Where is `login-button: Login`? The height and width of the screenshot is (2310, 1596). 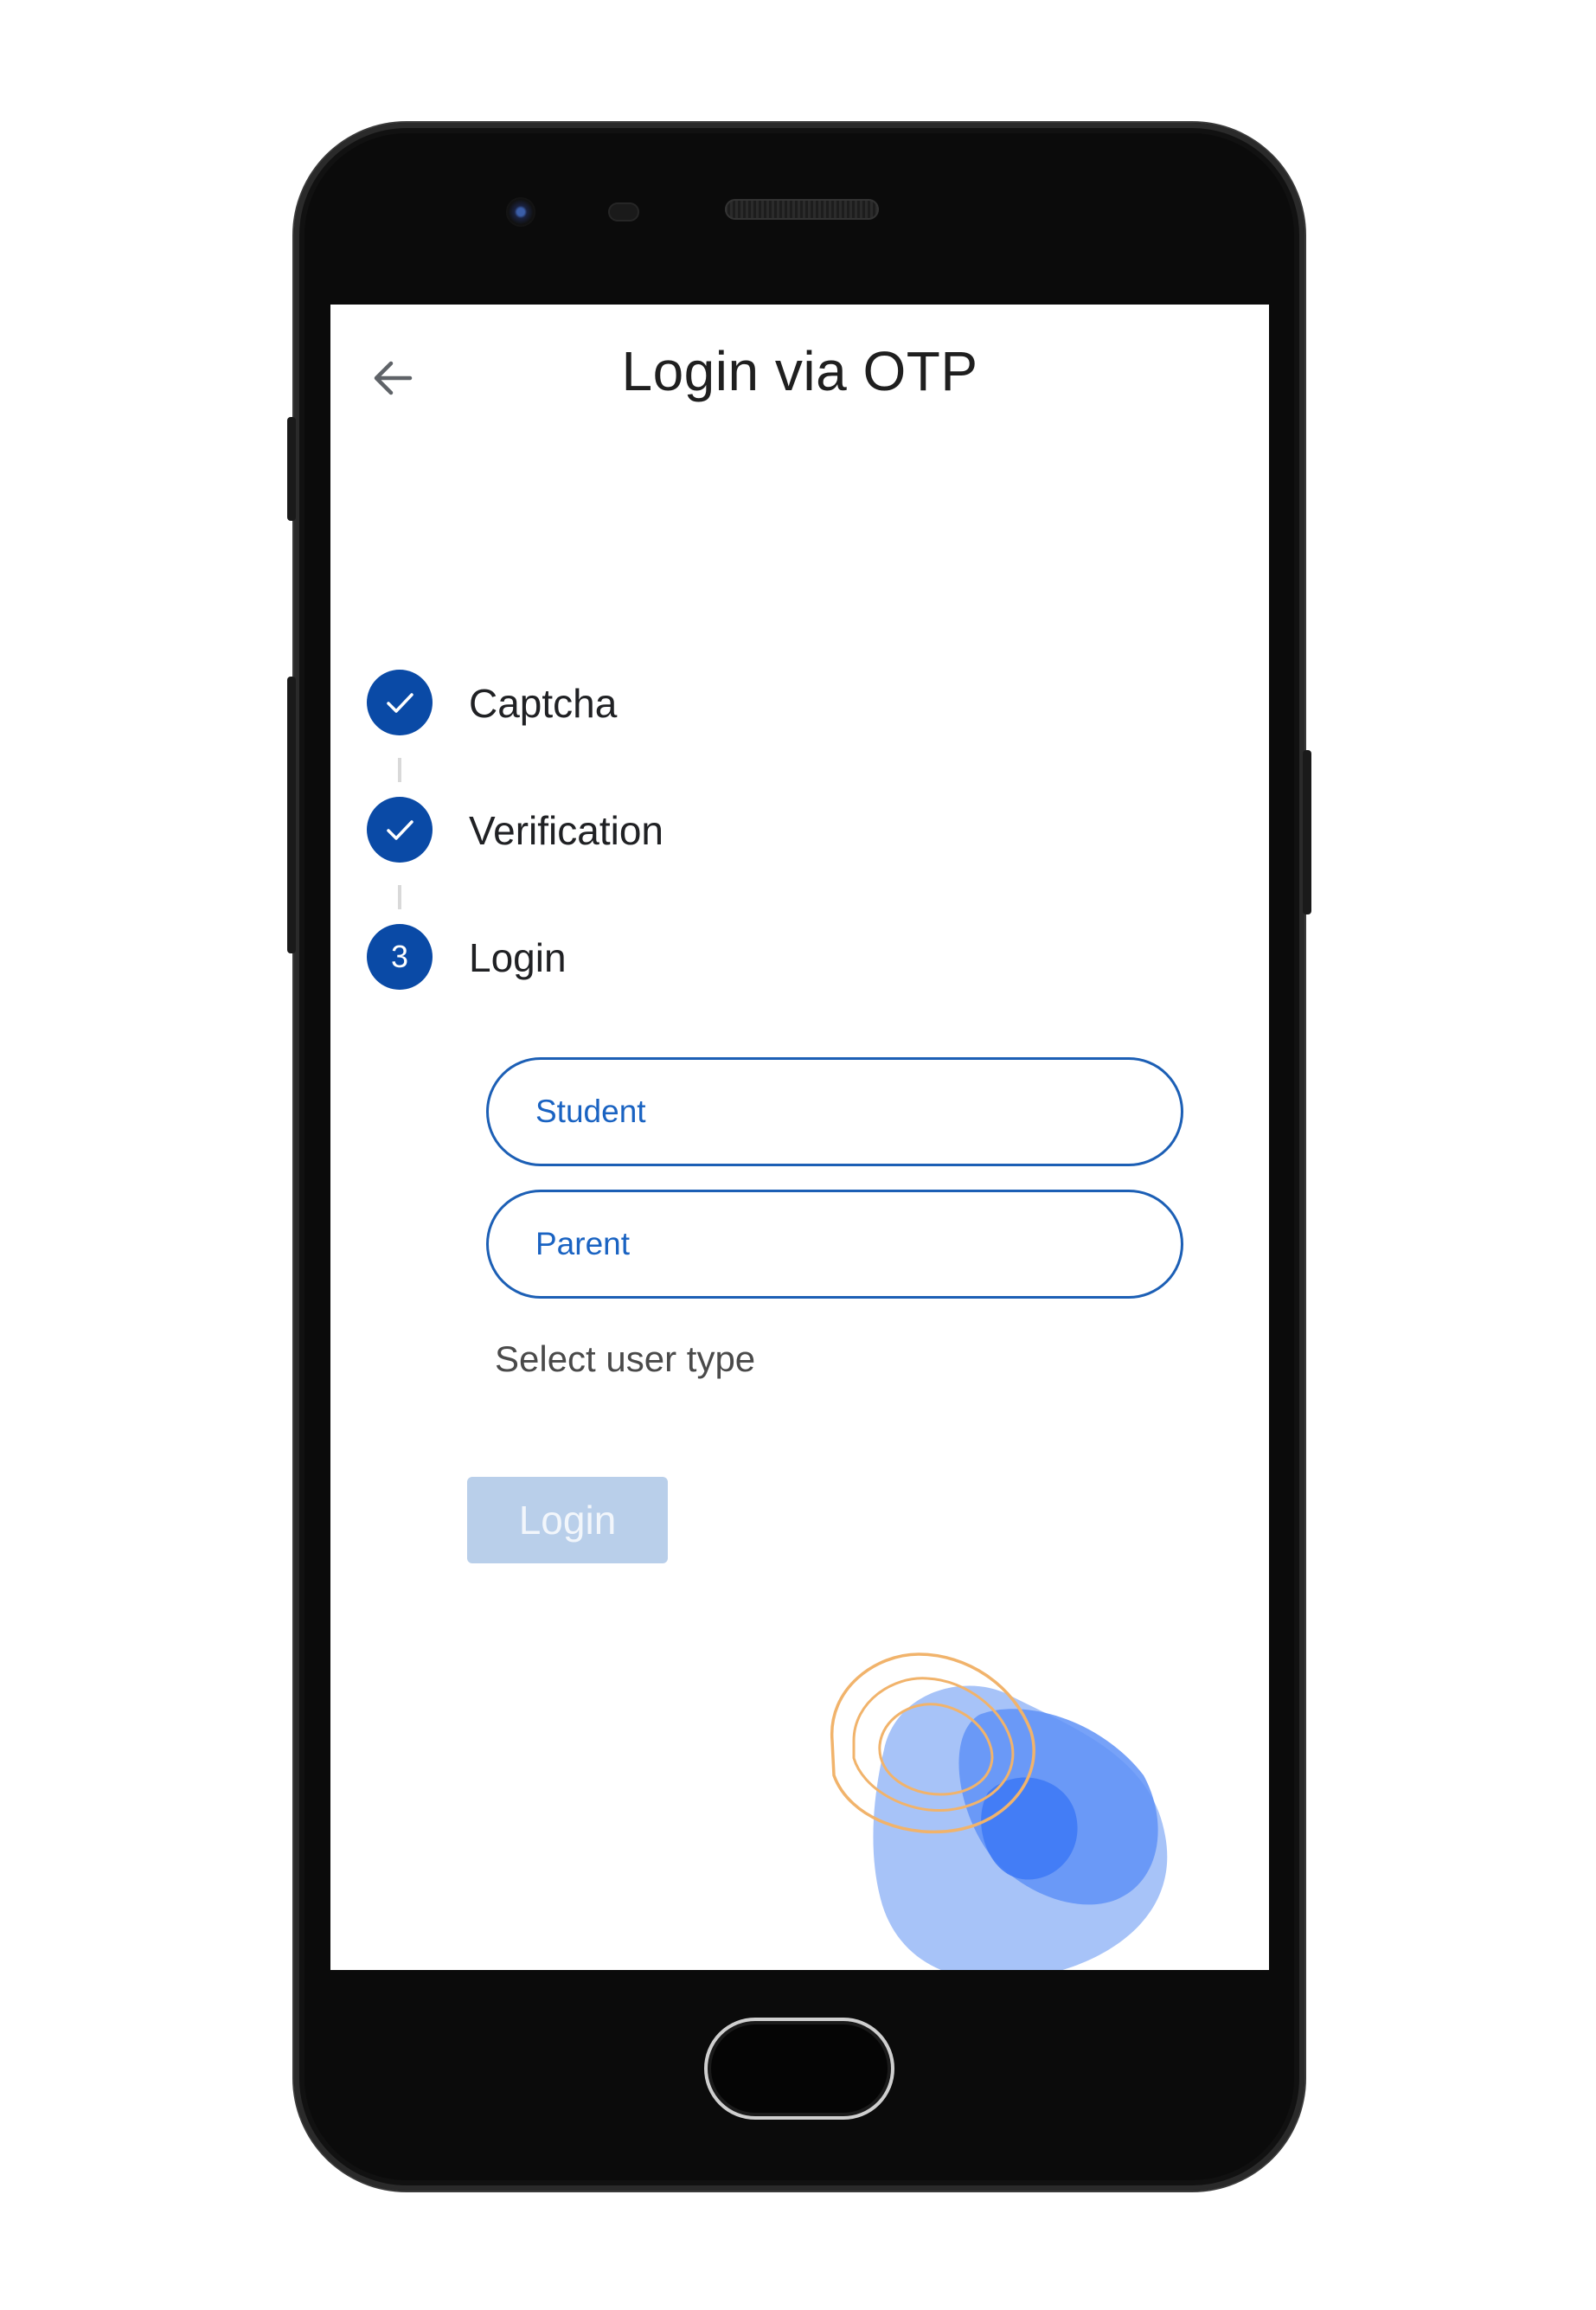 login-button: Login is located at coordinates (567, 1520).